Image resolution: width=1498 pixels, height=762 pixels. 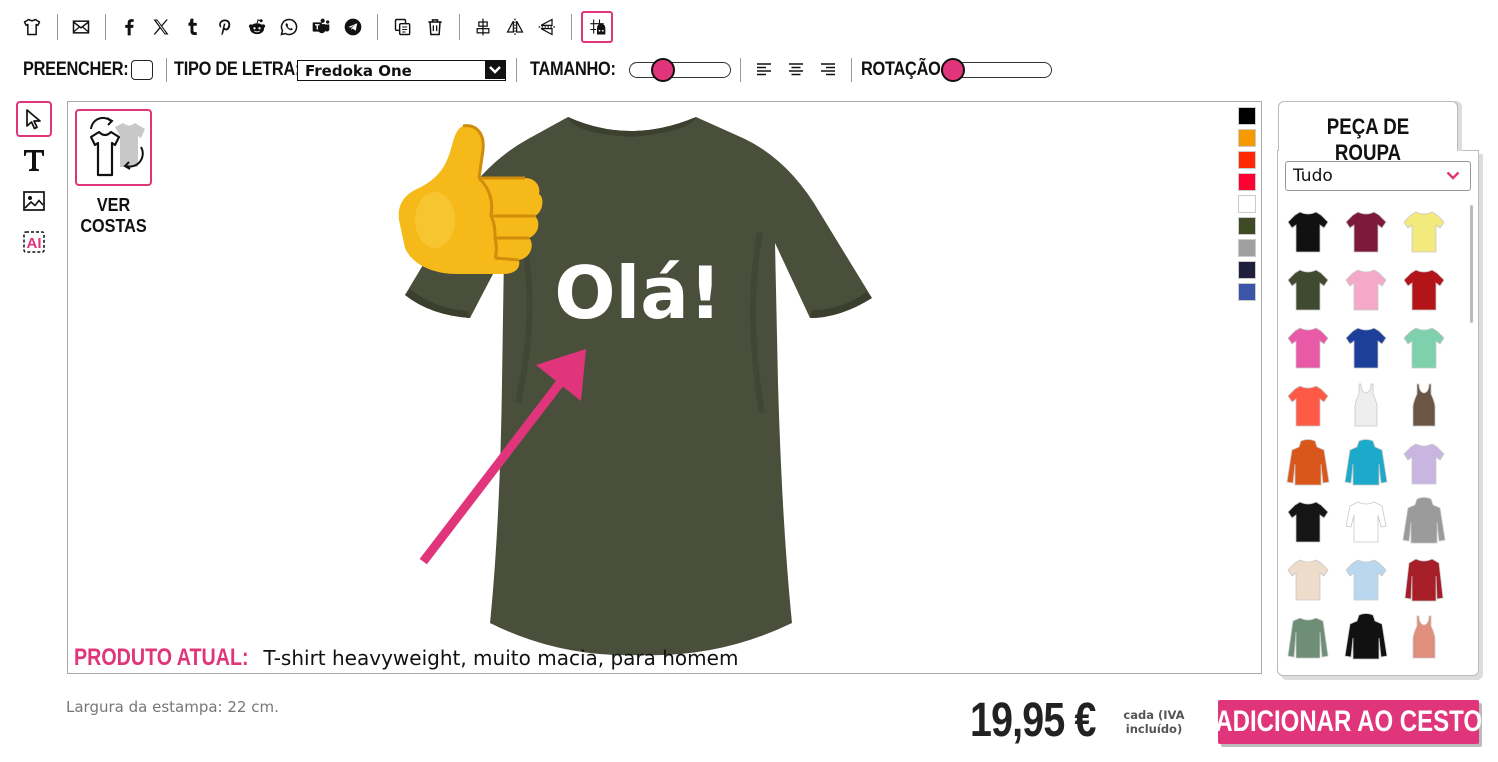 I want to click on email-icon, so click(x=81, y=27).